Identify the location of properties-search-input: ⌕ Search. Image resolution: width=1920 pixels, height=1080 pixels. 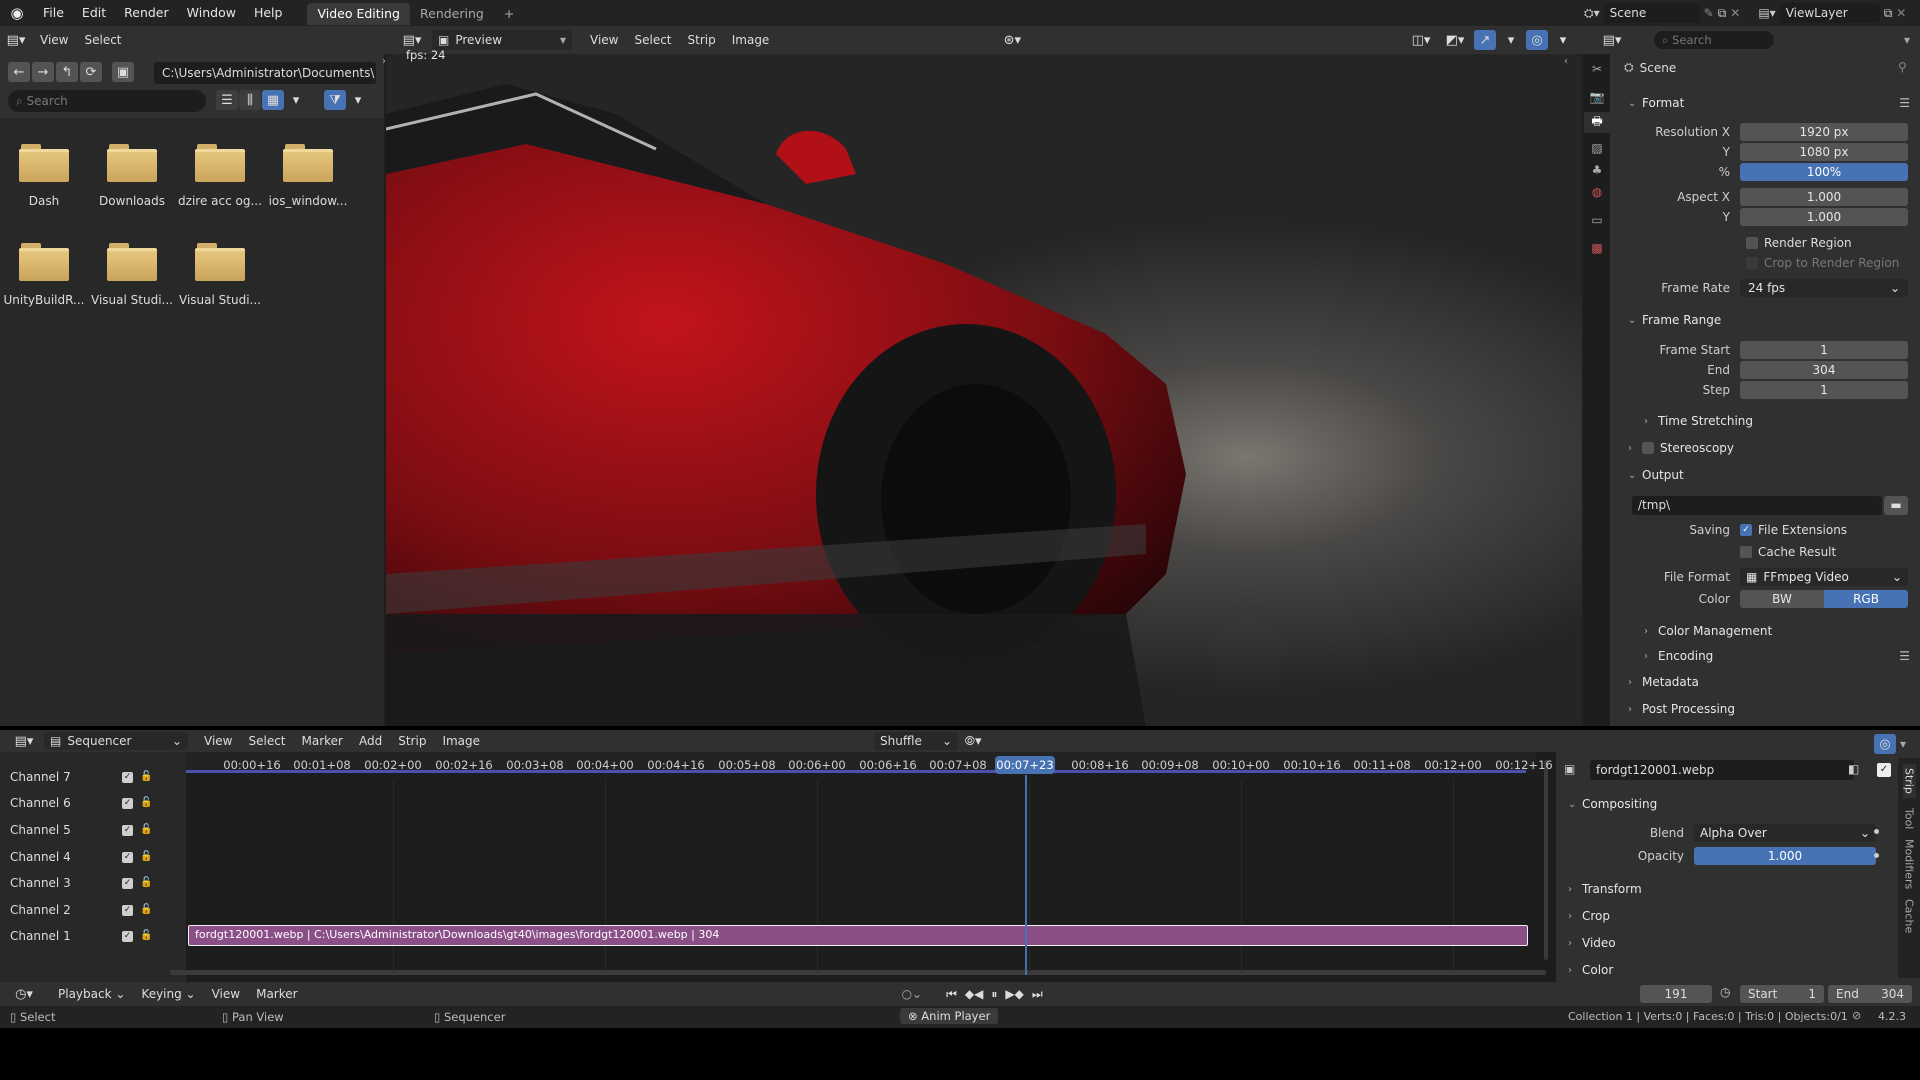
(1714, 40).